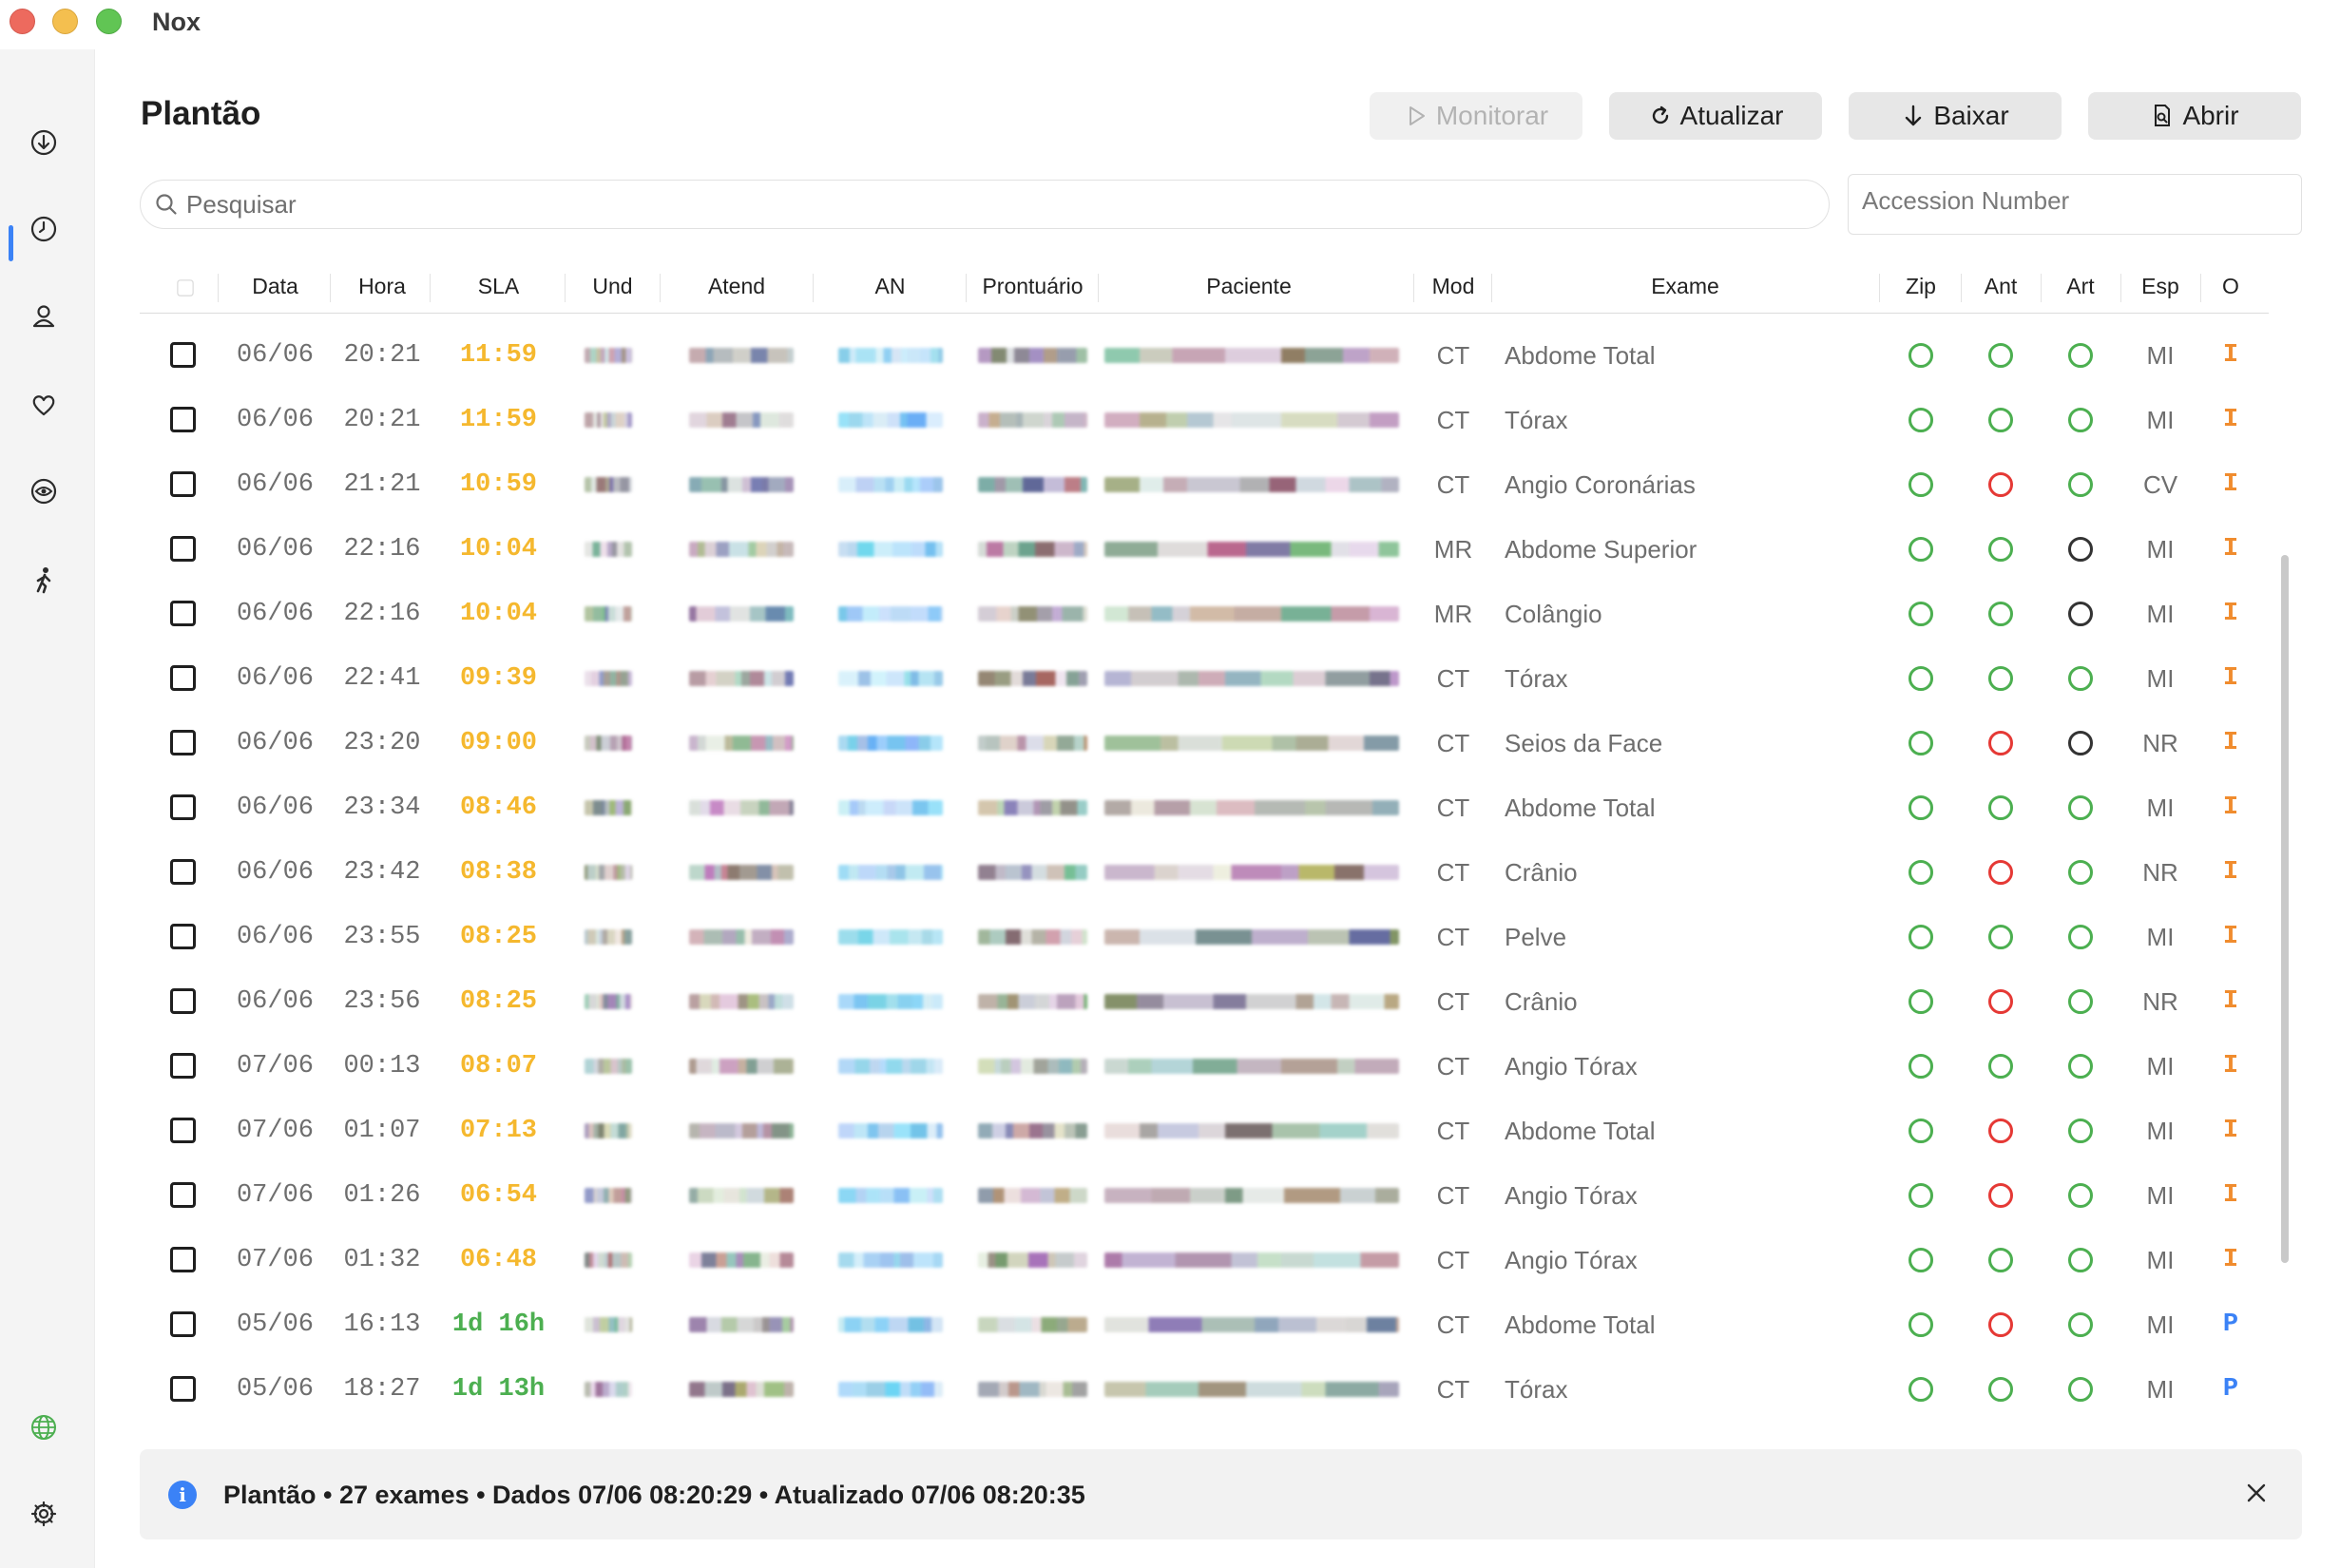 The width and height of the screenshot is (2340, 1568). I want to click on column-header-zip: Zip, so click(1921, 287).